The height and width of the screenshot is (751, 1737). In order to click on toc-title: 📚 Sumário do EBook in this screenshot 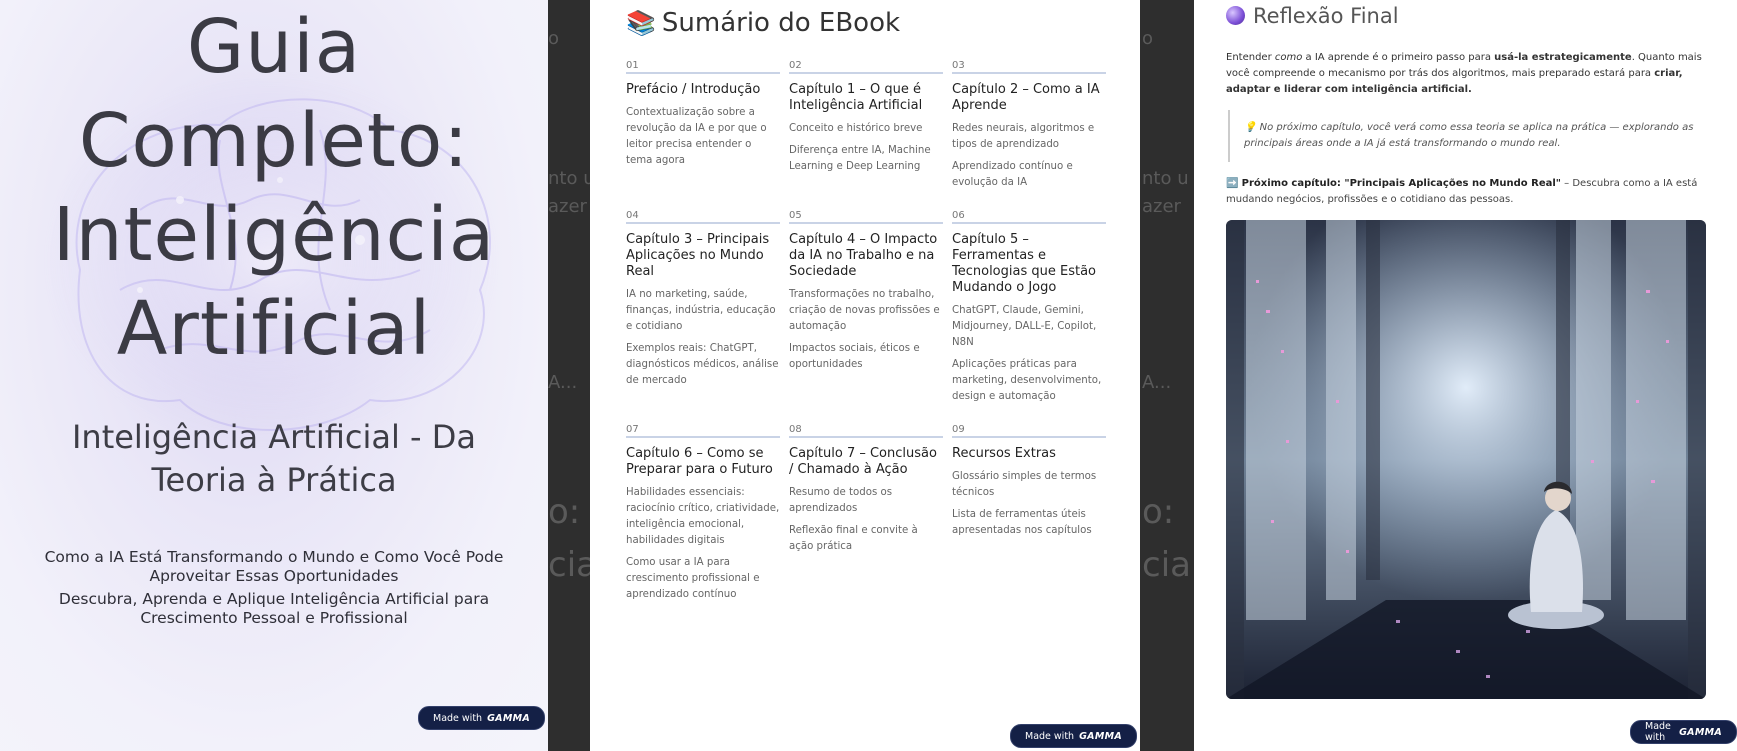, I will do `click(763, 23)`.